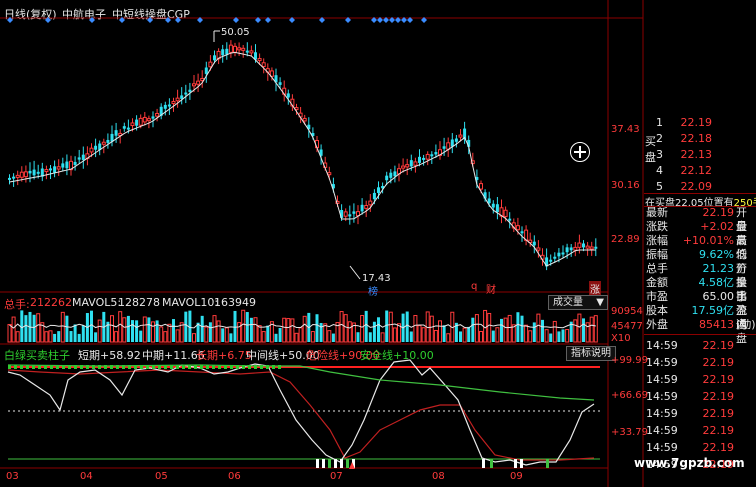 This screenshot has height=487, width=756. What do you see at coordinates (595, 288) in the screenshot?
I see `event-mark-limit-up: 涨` at bounding box center [595, 288].